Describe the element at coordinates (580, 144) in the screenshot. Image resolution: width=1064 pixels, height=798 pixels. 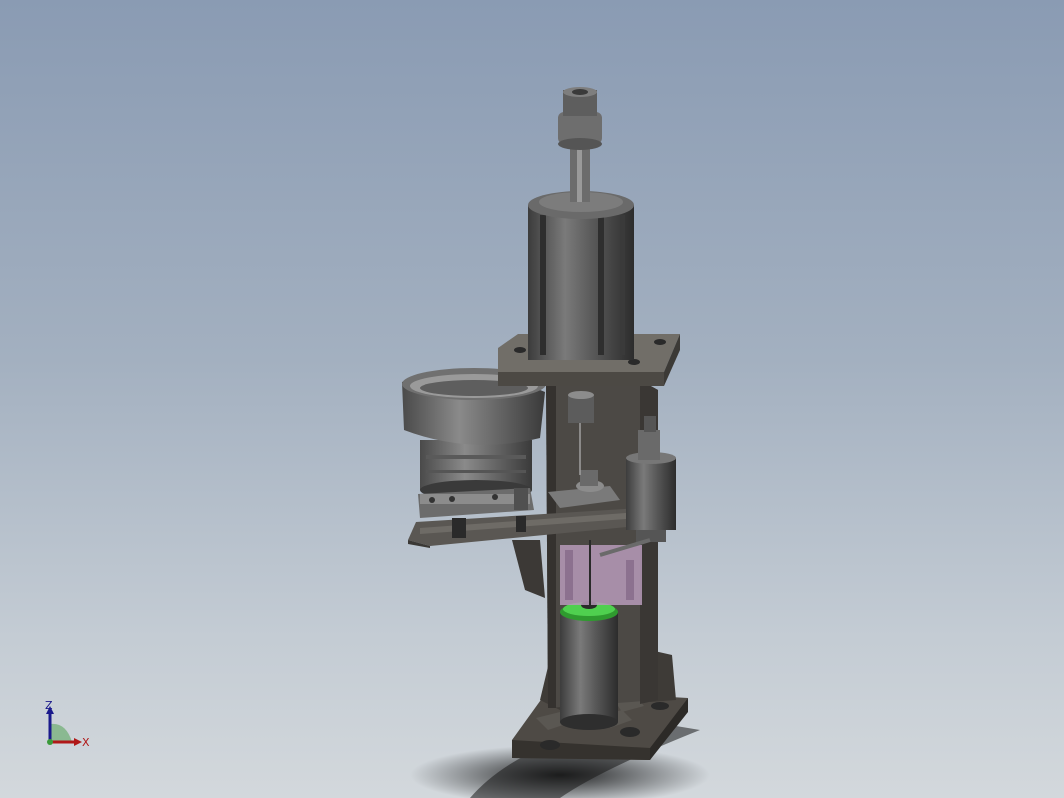
I see `piston-rod` at that location.